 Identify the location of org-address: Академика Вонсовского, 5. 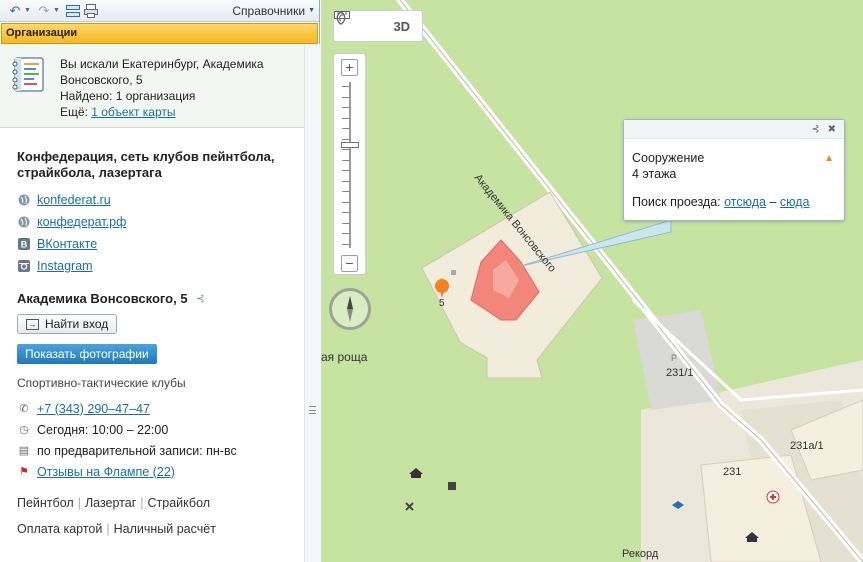
(102, 298).